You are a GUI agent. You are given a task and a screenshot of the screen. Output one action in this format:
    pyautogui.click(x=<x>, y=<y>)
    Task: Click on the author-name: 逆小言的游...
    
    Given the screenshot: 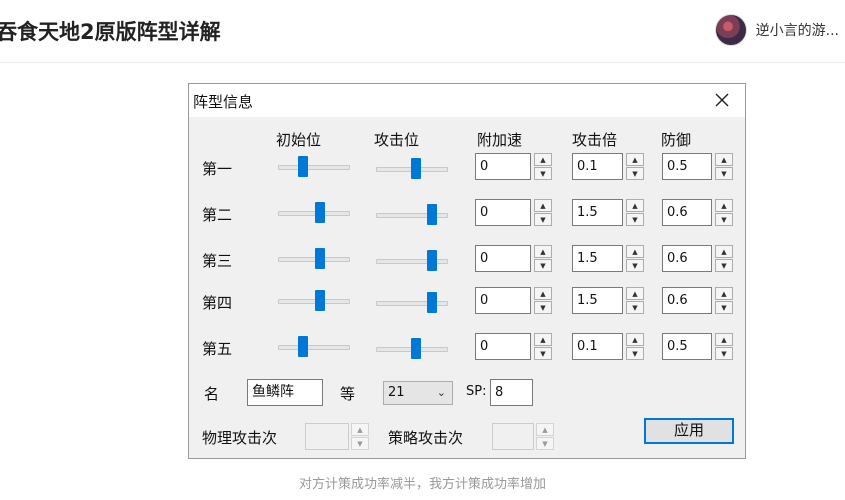 What is the action you would take?
    pyautogui.click(x=797, y=30)
    